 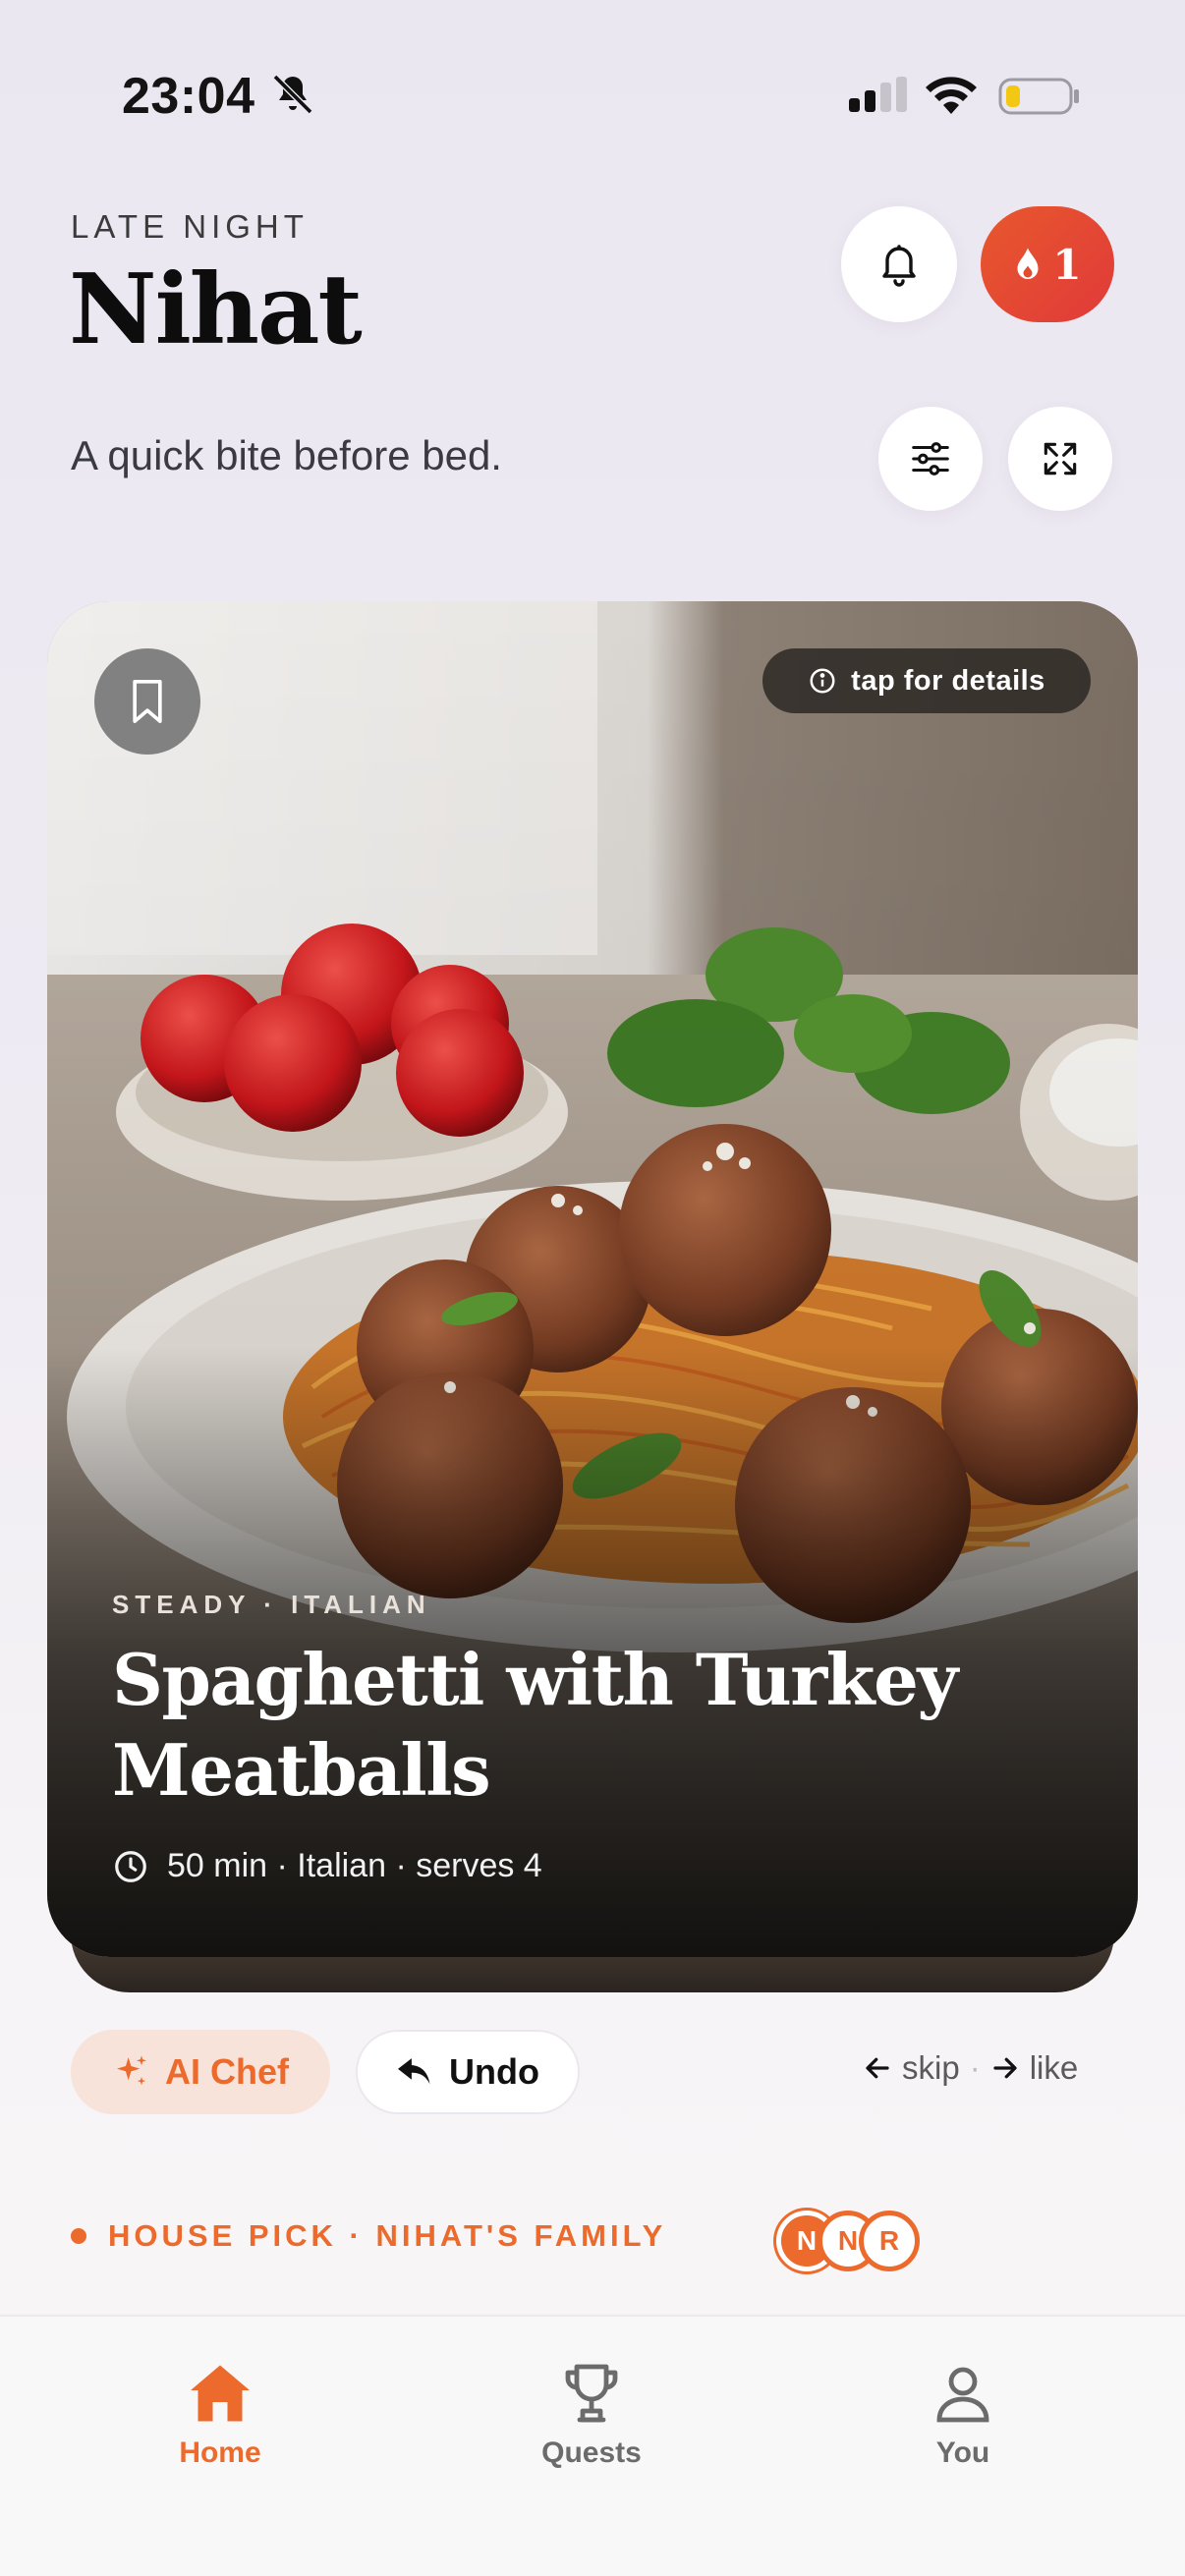 I want to click on arrow-left-icon, so click(x=878, y=2068).